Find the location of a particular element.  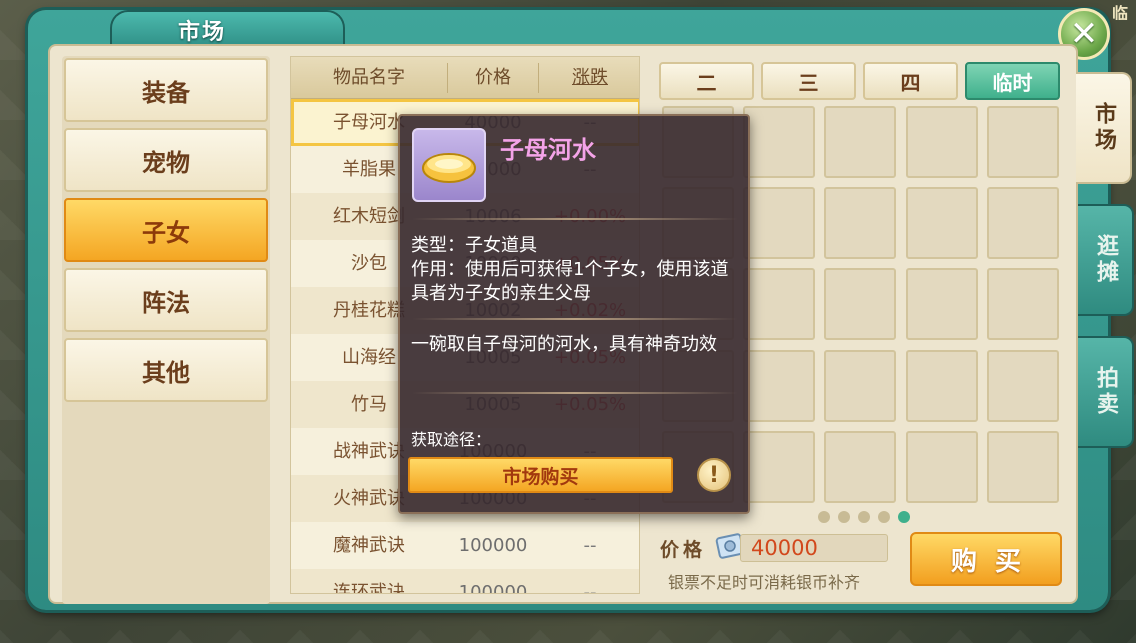

side-tab-label: 拍卖 is located at coordinates (1105, 392).